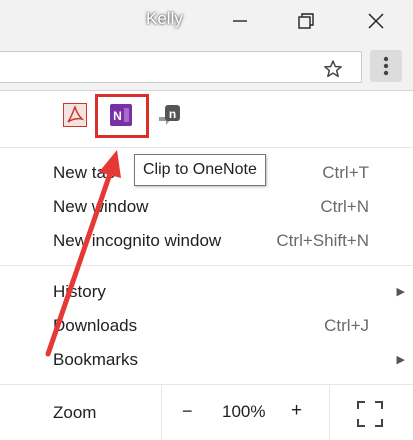 This screenshot has width=413, height=440. What do you see at coordinates (206, 207) in the screenshot?
I see `menu-item-new-window: New window Ctrl+N` at bounding box center [206, 207].